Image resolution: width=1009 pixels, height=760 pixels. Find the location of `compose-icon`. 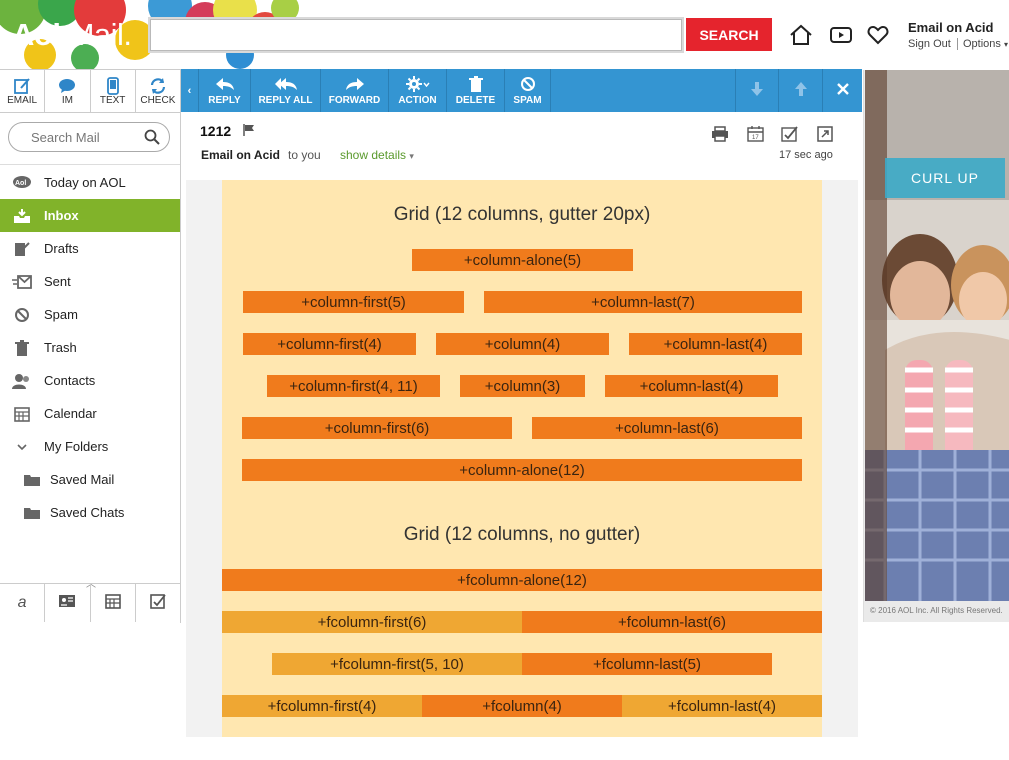

compose-icon is located at coordinates (22, 86).